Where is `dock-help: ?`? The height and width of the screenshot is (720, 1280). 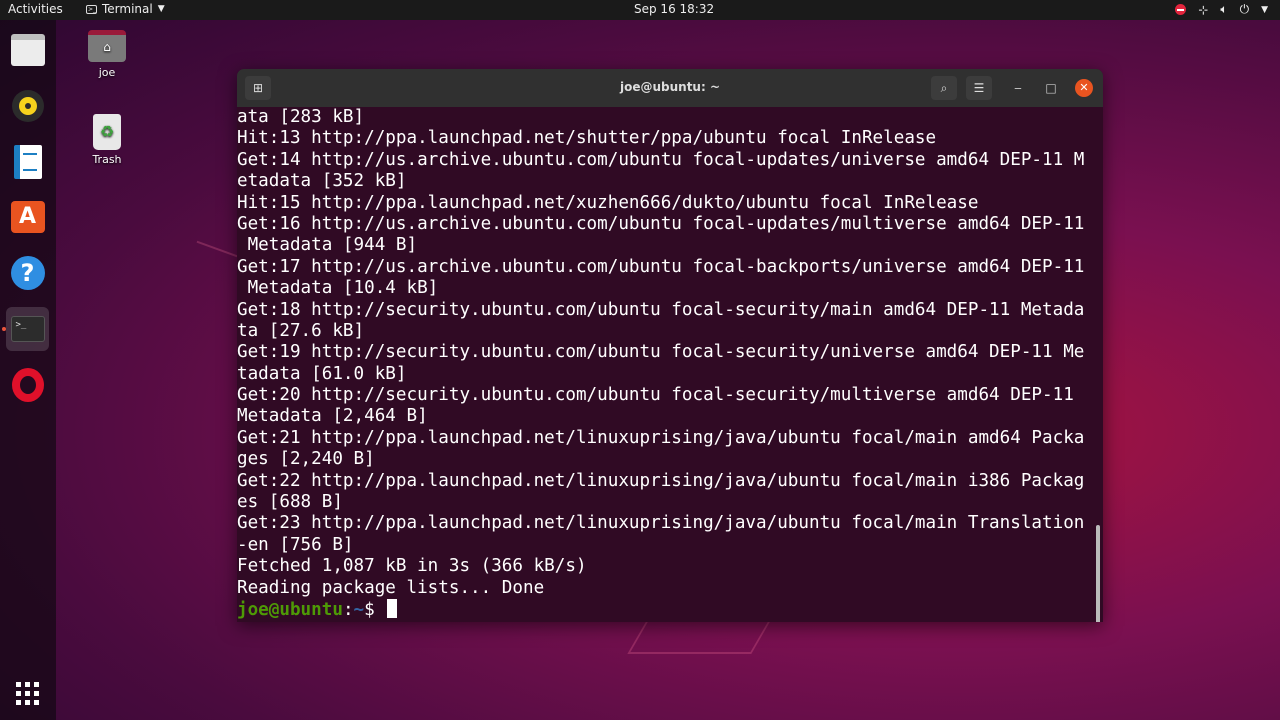 dock-help: ? is located at coordinates (27, 273).